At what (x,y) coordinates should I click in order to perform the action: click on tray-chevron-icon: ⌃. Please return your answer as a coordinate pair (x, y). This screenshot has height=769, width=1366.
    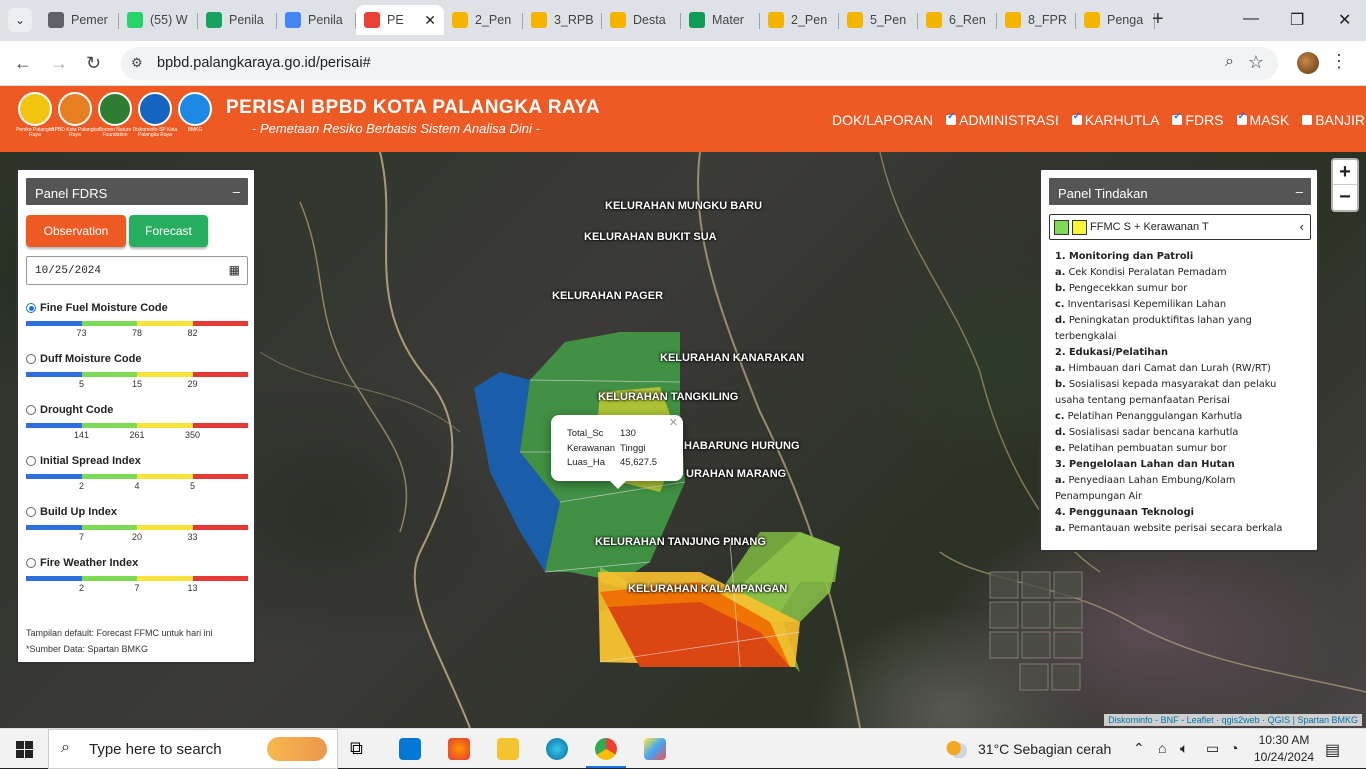
    Looking at the image, I should click on (1139, 748).